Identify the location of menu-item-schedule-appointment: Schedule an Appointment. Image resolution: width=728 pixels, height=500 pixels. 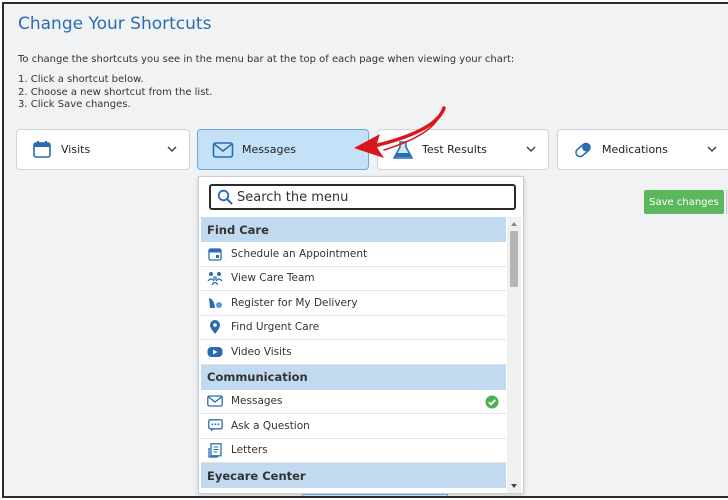
(353, 254).